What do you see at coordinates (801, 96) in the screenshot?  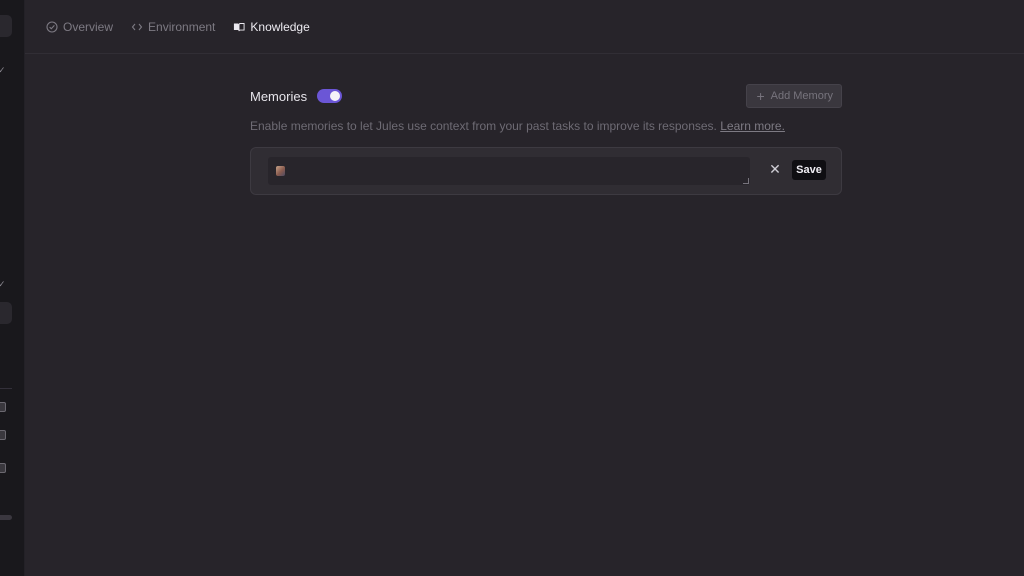 I see `add-memory-label: Add Memory` at bounding box center [801, 96].